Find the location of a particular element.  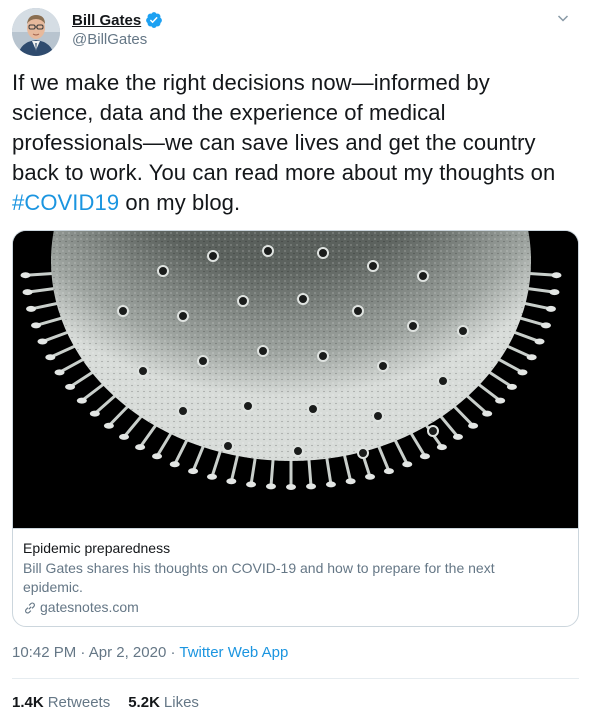

hashtag-link: #COVID19 is located at coordinates (65, 202).